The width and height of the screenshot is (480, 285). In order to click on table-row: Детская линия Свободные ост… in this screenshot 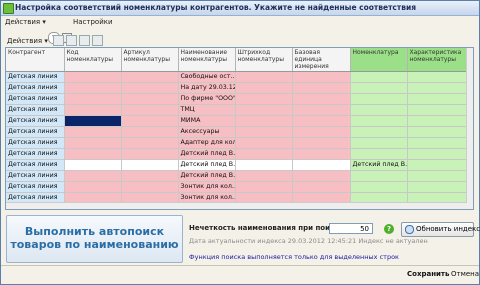, I will do `click(236, 77)`.